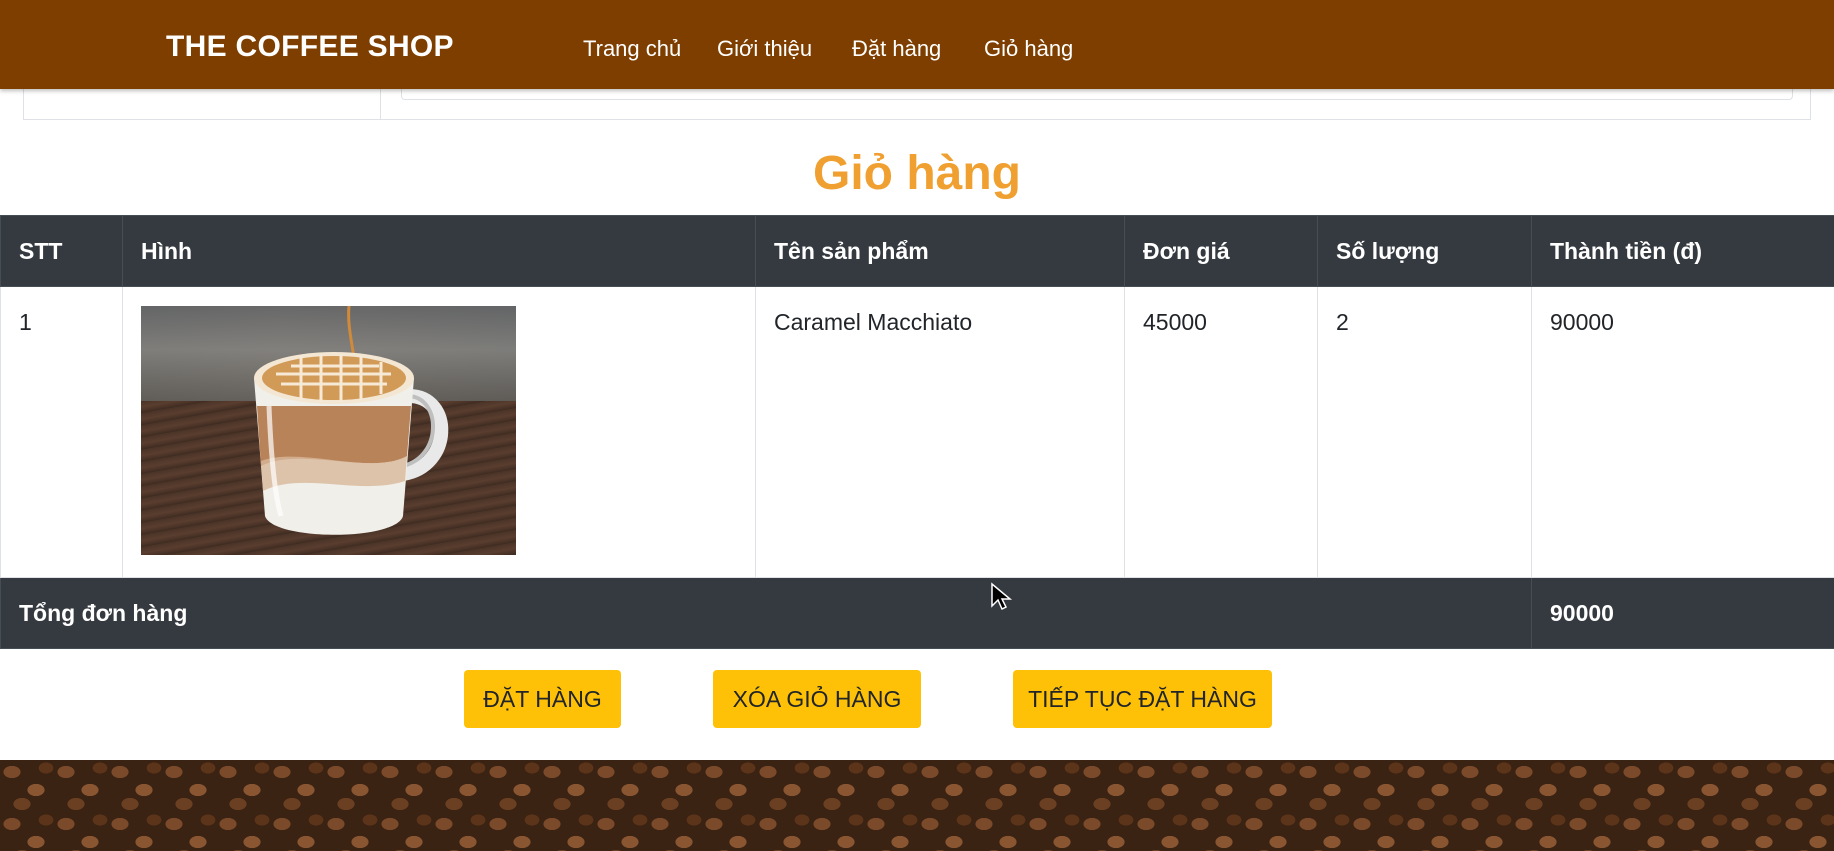 This screenshot has height=851, width=1834. I want to click on nav-link-cart: Giỏ hàng, so click(1028, 49).